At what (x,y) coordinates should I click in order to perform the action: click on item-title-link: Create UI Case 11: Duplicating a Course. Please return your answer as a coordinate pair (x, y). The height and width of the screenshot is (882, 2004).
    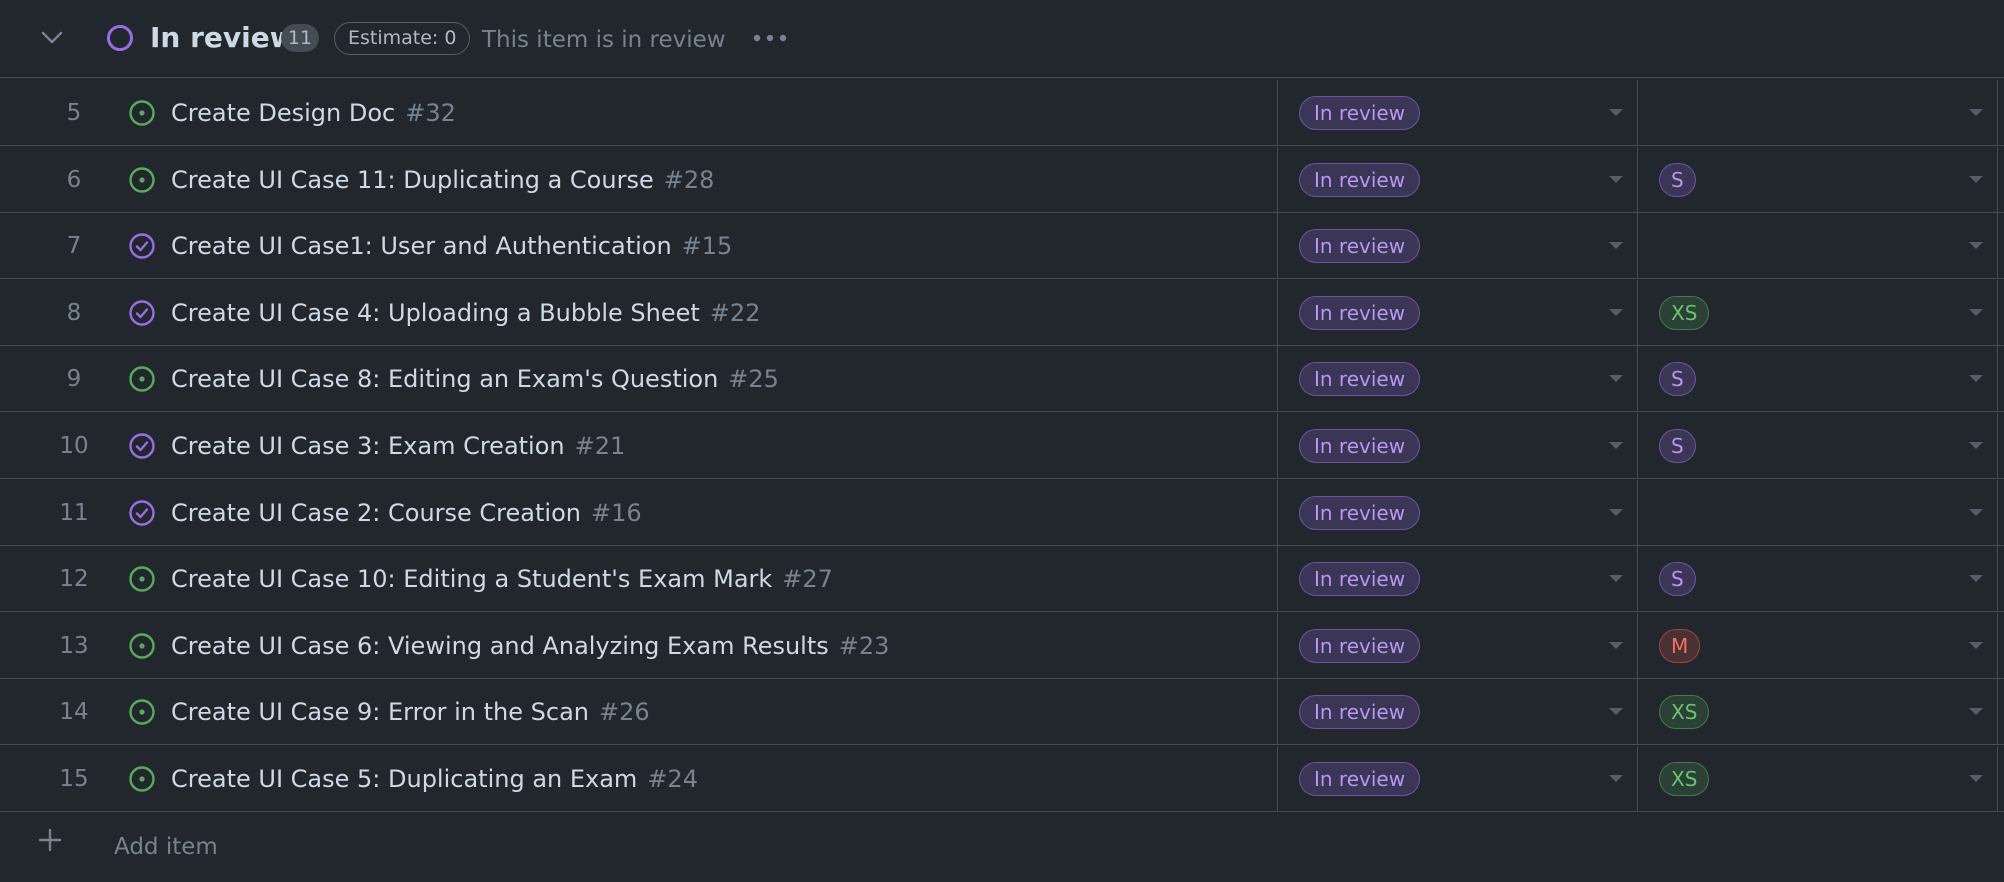
    Looking at the image, I should click on (412, 180).